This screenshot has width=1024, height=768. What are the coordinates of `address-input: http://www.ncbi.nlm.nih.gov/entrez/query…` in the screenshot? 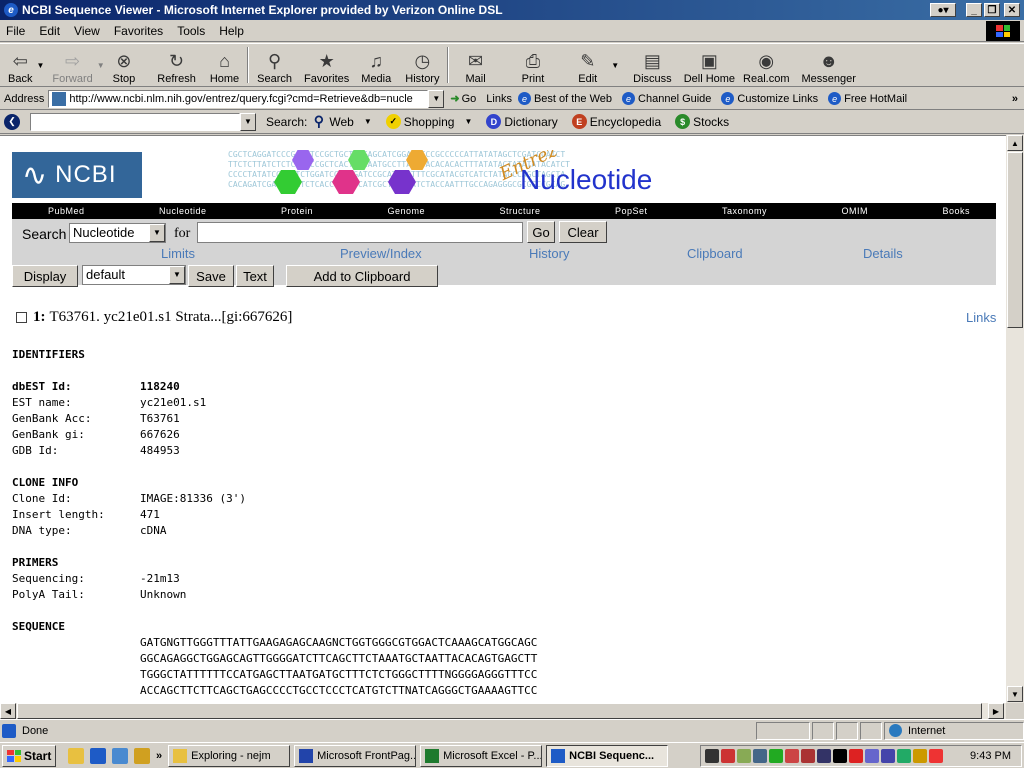 It's located at (238, 98).